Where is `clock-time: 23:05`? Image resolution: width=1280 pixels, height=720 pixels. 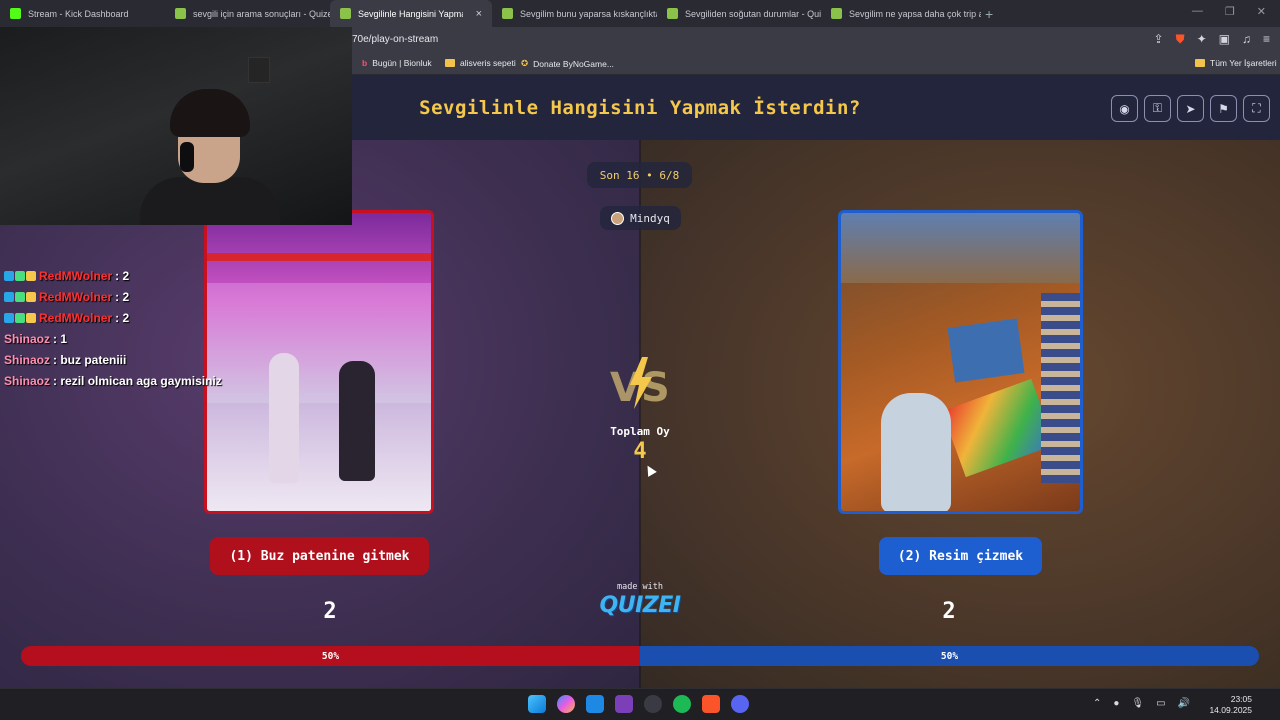
clock-time: 23:05 is located at coordinates (1241, 699).